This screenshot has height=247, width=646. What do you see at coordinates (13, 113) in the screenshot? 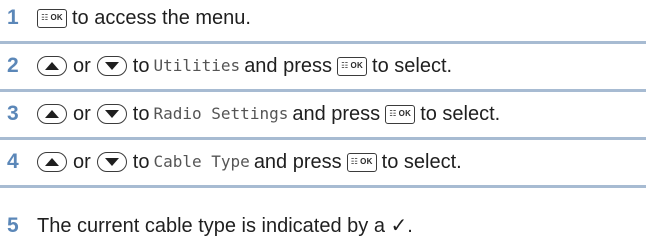
I see `step-number: 3` at bounding box center [13, 113].